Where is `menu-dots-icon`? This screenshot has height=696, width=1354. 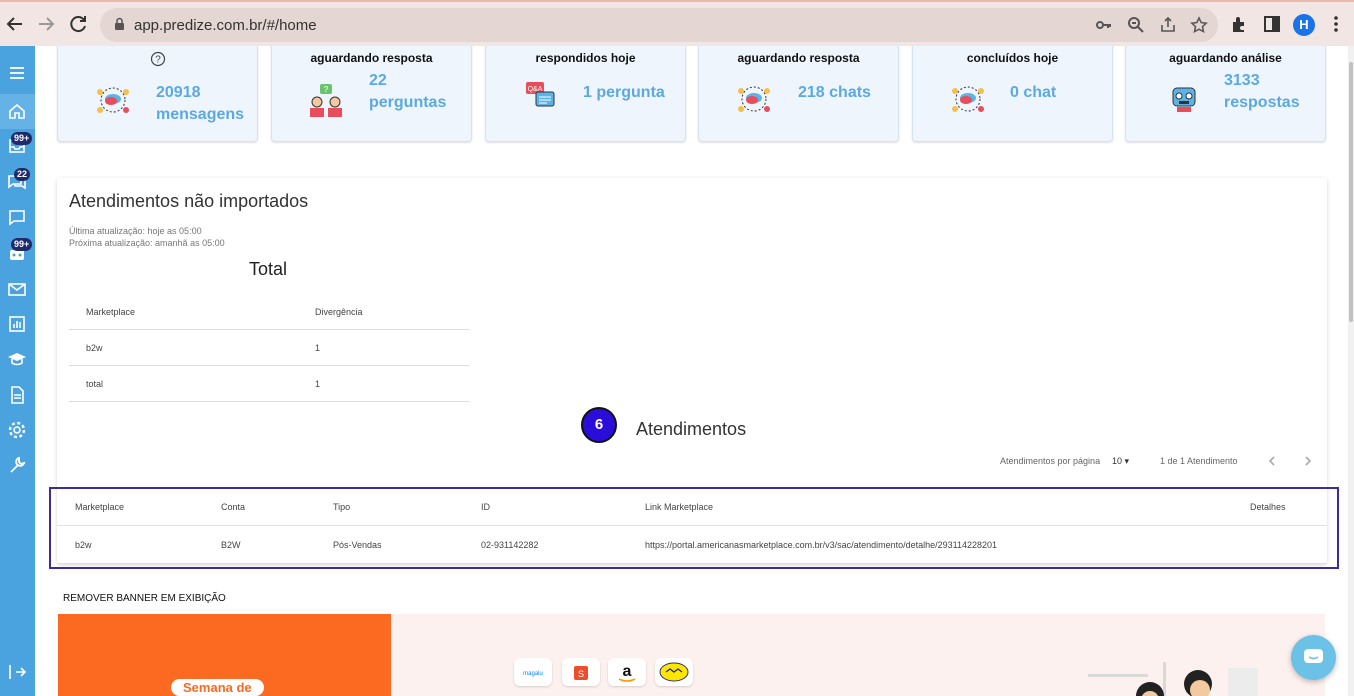 menu-dots-icon is located at coordinates (1336, 24).